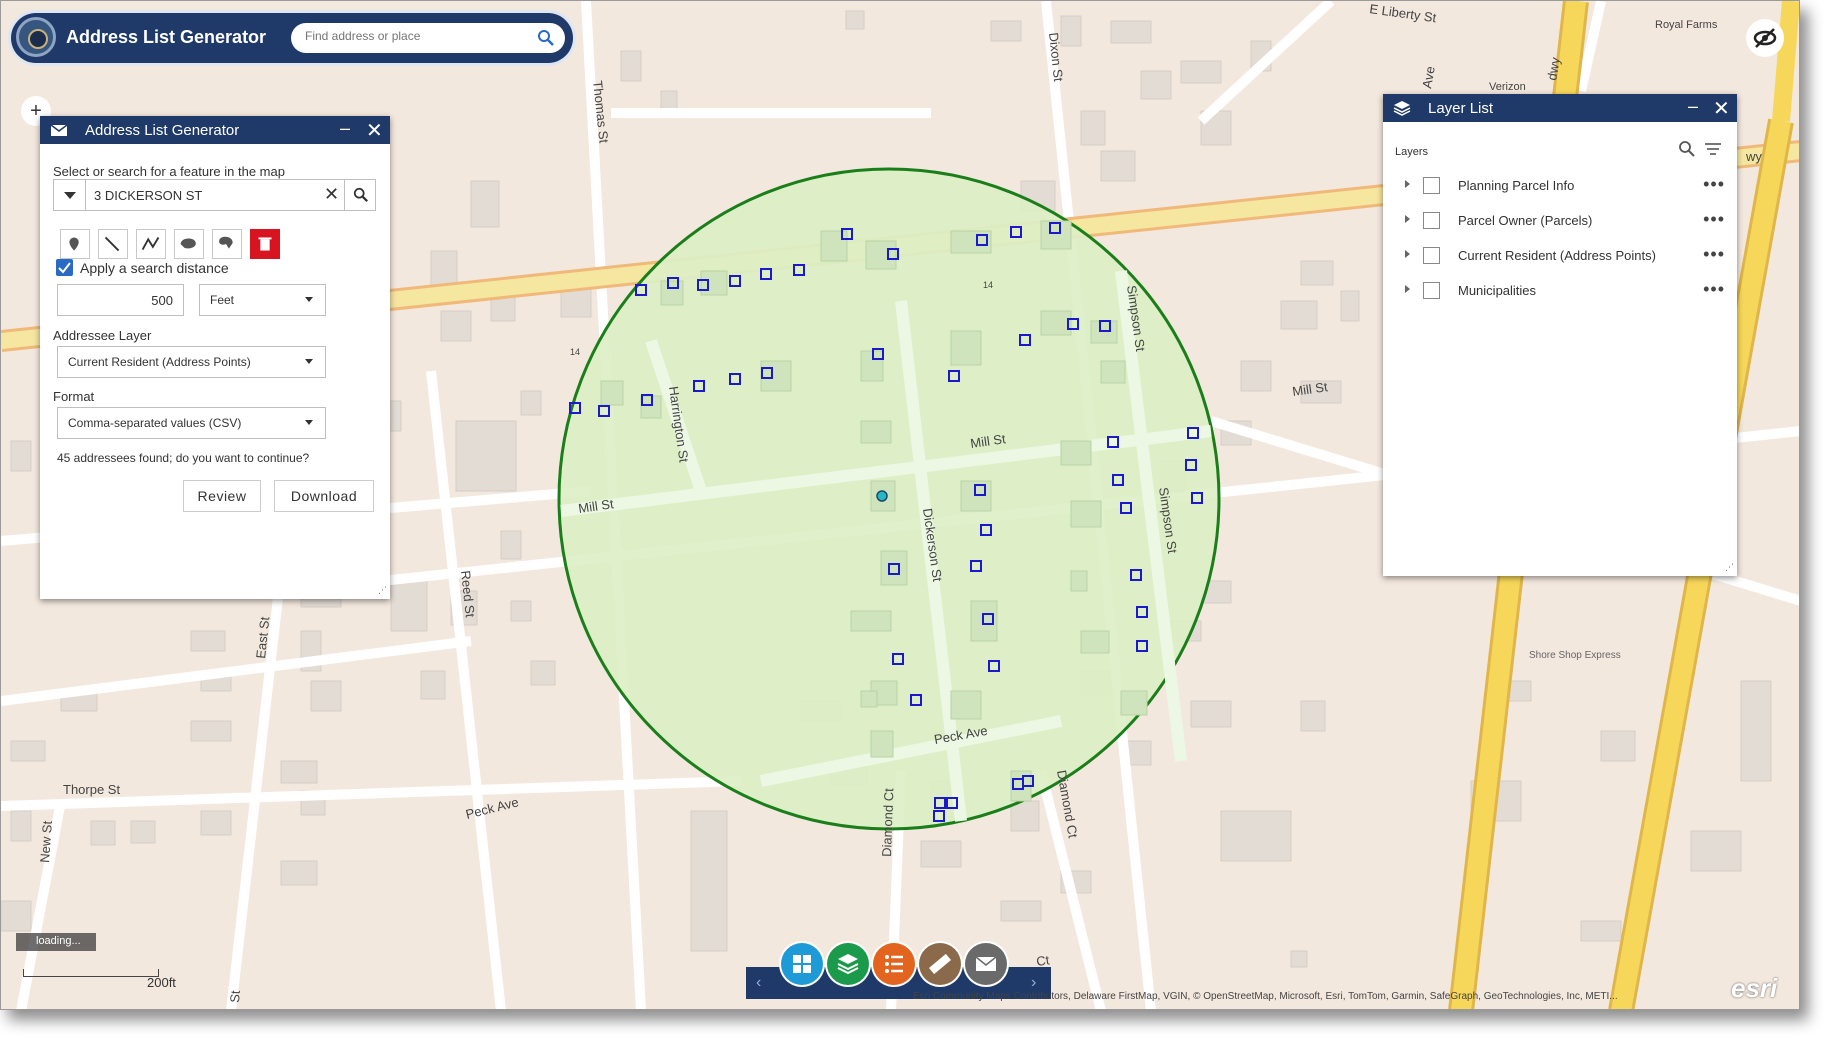  I want to click on app-title: Address List Generator, so click(166, 37).